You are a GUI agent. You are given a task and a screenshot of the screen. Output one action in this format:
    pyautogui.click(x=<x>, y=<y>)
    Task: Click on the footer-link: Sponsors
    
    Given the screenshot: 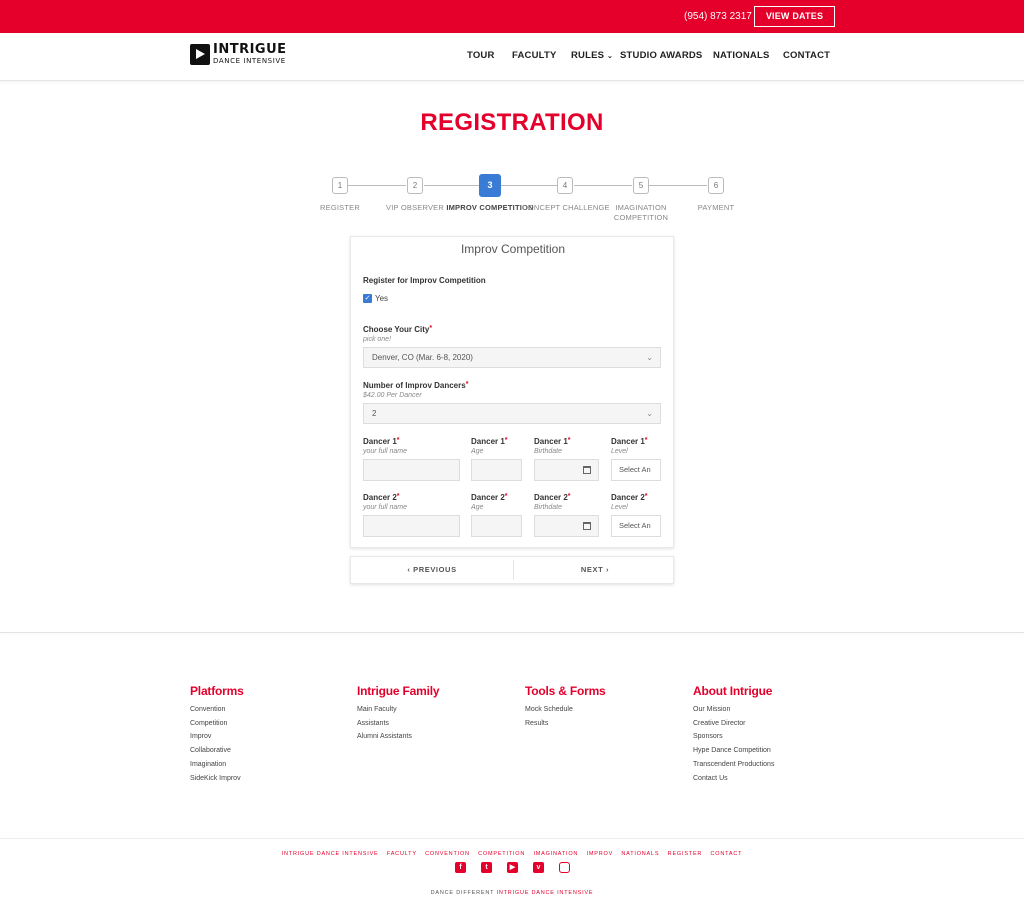 What is the action you would take?
    pyautogui.click(x=708, y=736)
    